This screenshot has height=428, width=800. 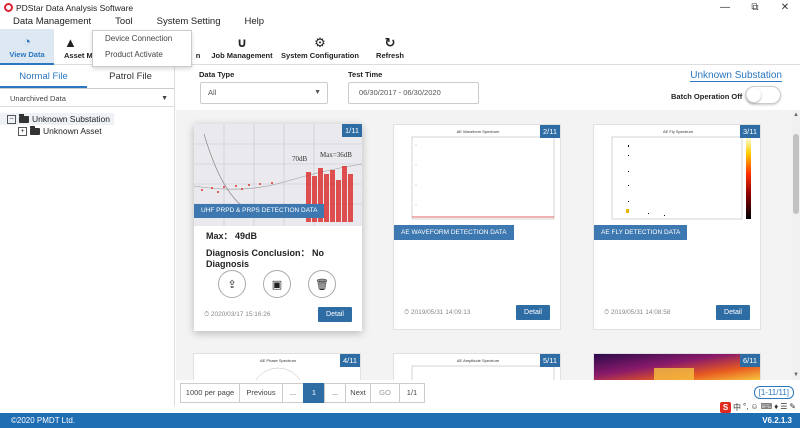 What do you see at coordinates (210, 393) in the screenshot?
I see `per-page-select: 1000 per page` at bounding box center [210, 393].